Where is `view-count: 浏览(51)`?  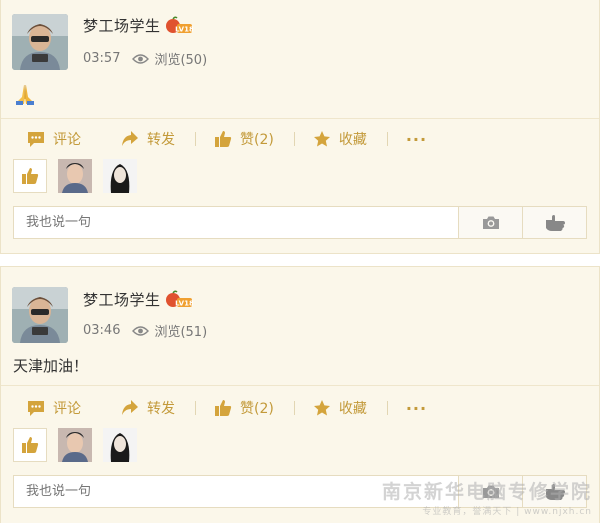
view-count: 浏览(51) is located at coordinates (181, 332).